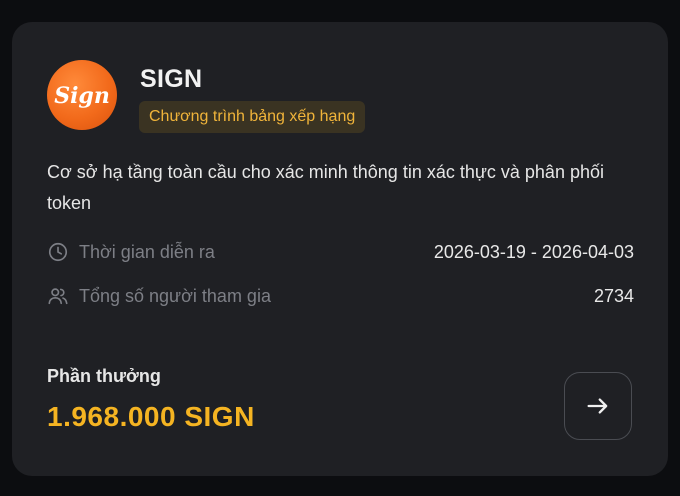 This screenshot has width=680, height=496. What do you see at coordinates (533, 251) in the screenshot?
I see `time-value: 2026-03-19 - 2026-04-03` at bounding box center [533, 251].